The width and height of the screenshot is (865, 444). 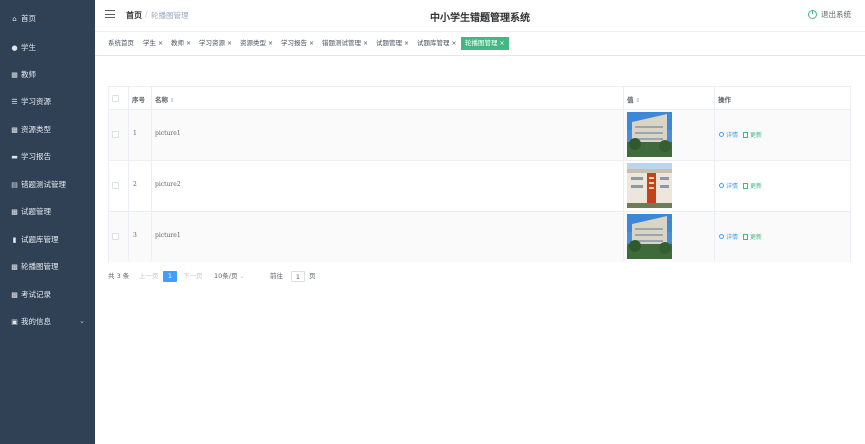 I want to click on column-header-value: 值 ⇕, so click(x=633, y=99).